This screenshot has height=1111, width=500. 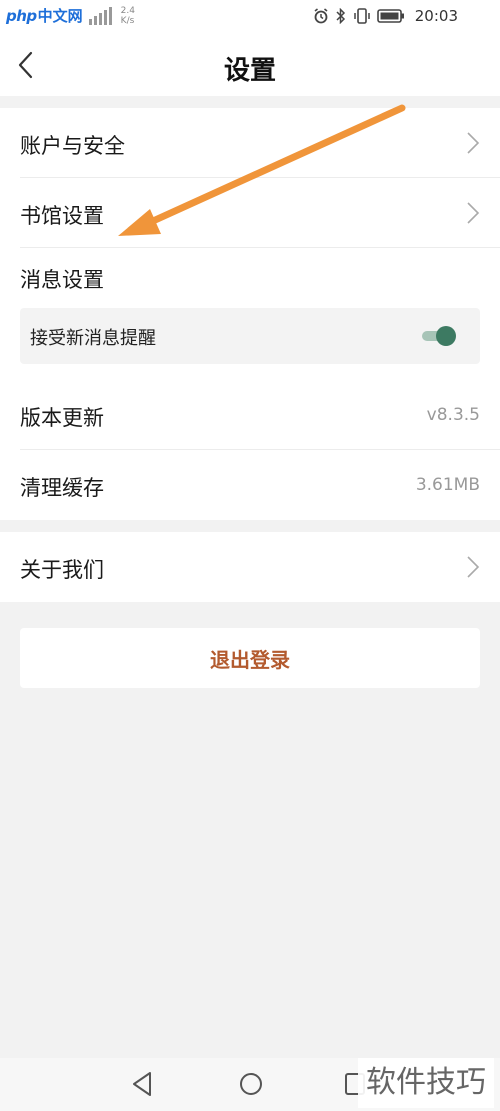 I want to click on net-speed-value: 2.4, so click(x=127, y=10).